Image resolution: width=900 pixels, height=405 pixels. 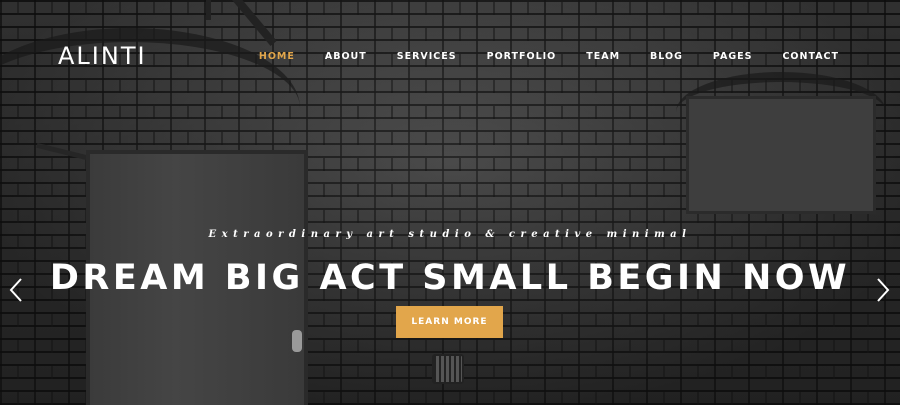 I want to click on nav-item-services: SERVICES, so click(x=427, y=56).